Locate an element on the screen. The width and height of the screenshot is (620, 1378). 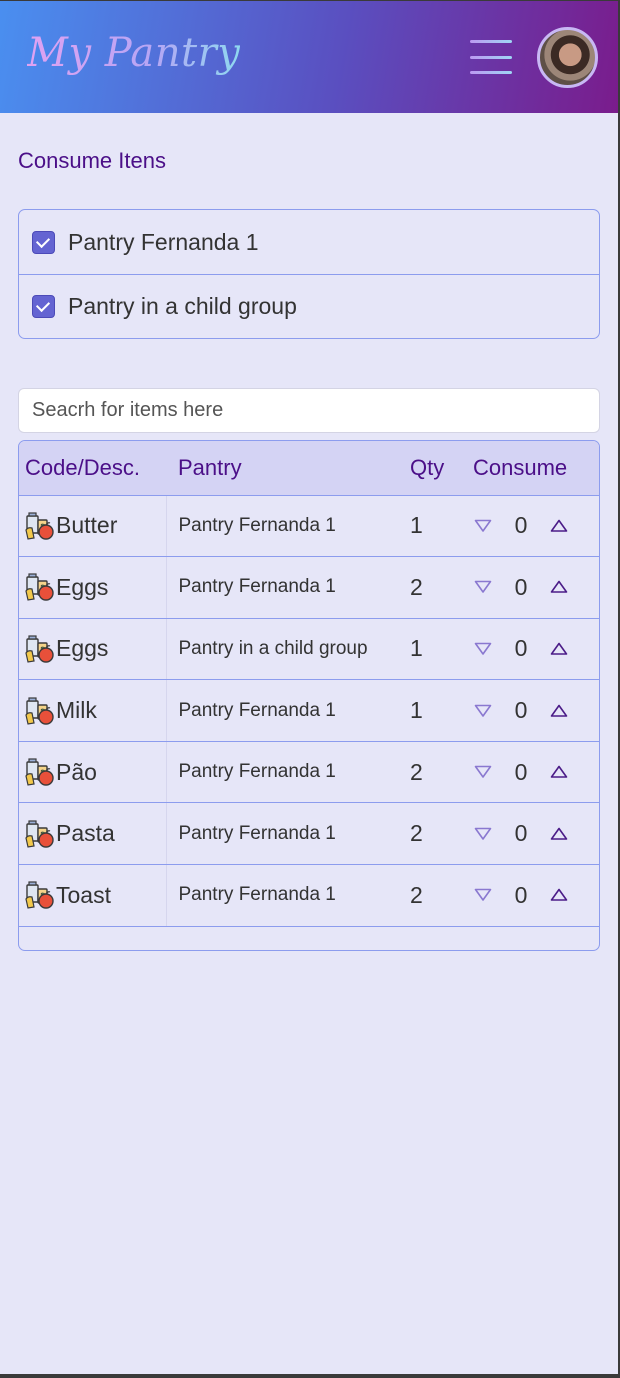
table-row: Butter Pantry Fernanda 1 1 0 is located at coordinates (309, 526).